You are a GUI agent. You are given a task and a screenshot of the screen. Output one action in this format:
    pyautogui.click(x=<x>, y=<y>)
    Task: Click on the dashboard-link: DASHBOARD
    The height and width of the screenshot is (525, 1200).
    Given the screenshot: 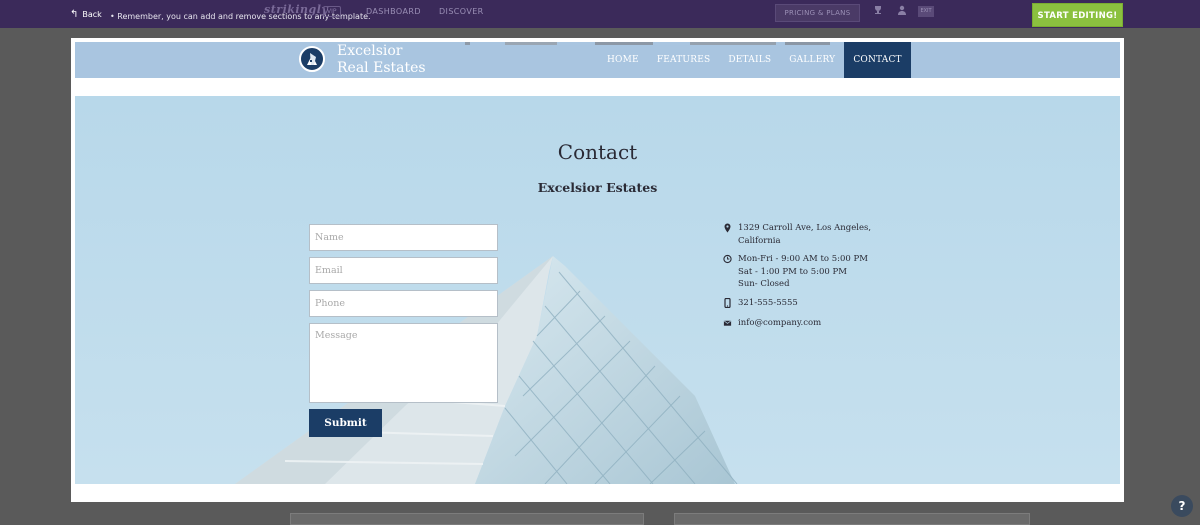 What is the action you would take?
    pyautogui.click(x=393, y=12)
    